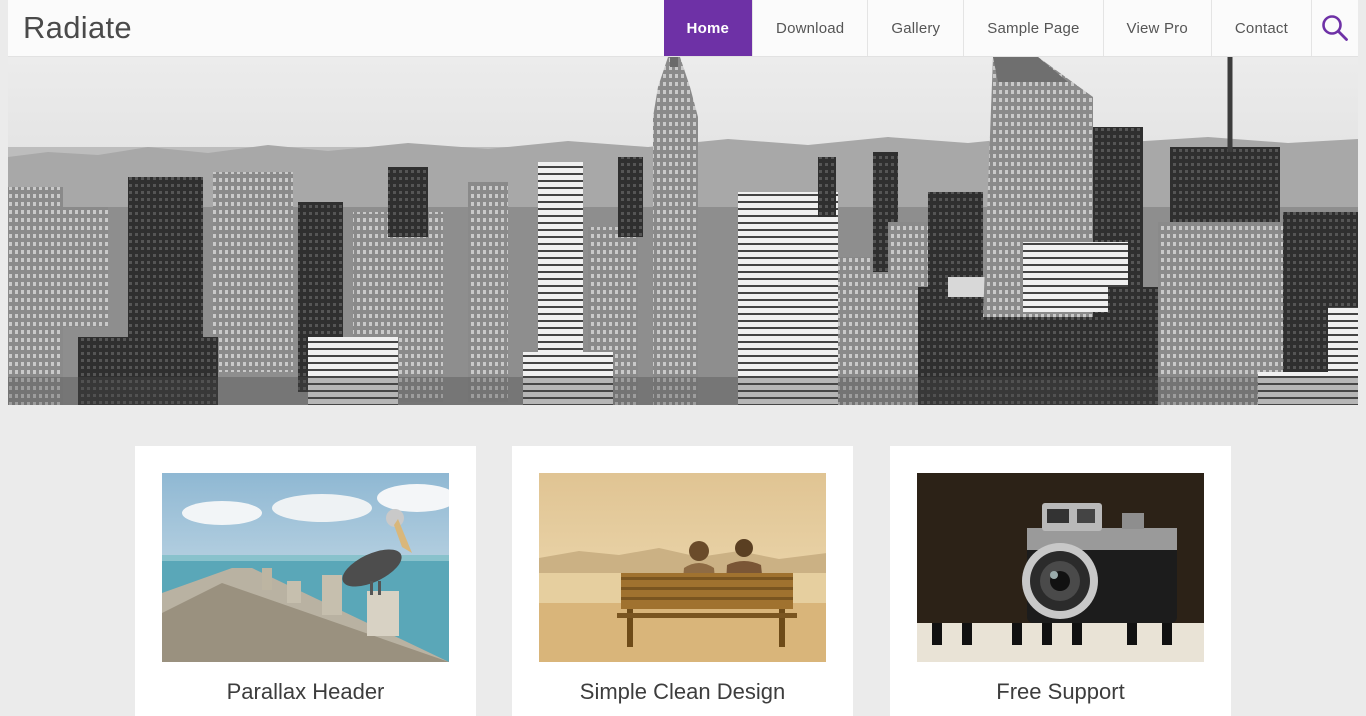  Describe the element at coordinates (682, 691) in the screenshot. I see `feature-title: Simple Clean Design` at that location.